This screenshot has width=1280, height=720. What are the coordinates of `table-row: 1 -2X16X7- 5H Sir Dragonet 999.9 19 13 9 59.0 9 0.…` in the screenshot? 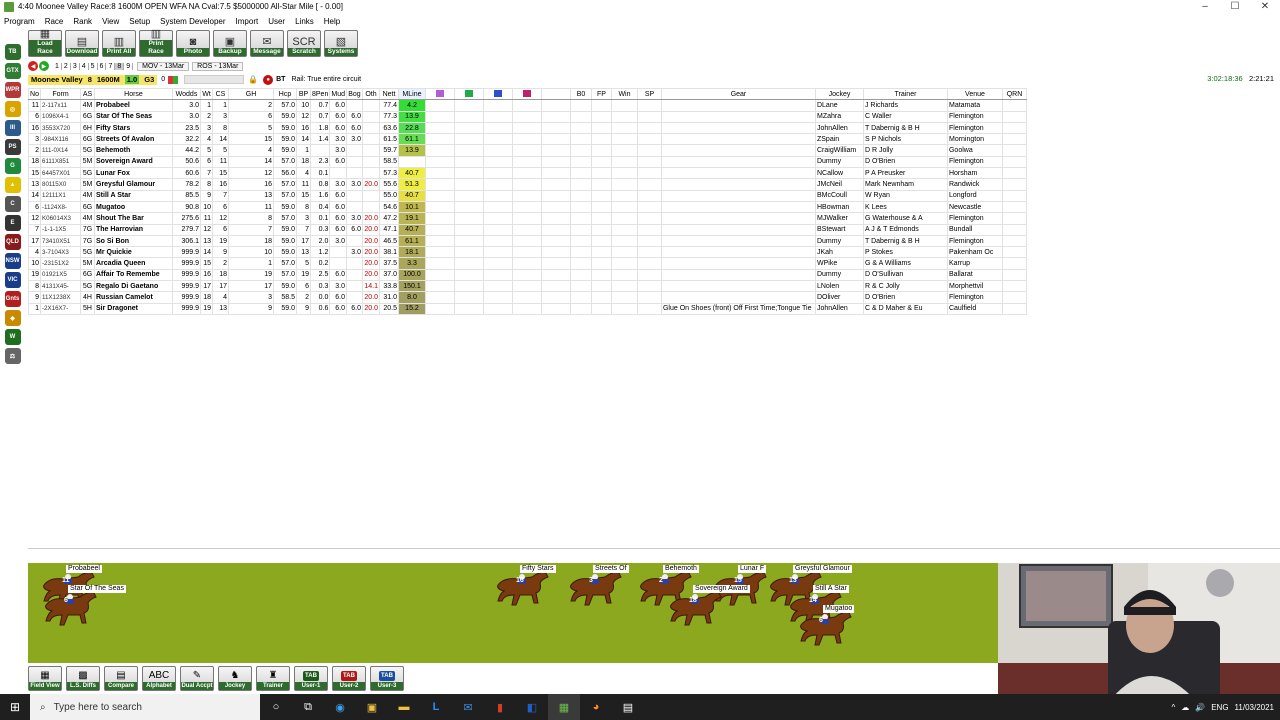 It's located at (527, 308).